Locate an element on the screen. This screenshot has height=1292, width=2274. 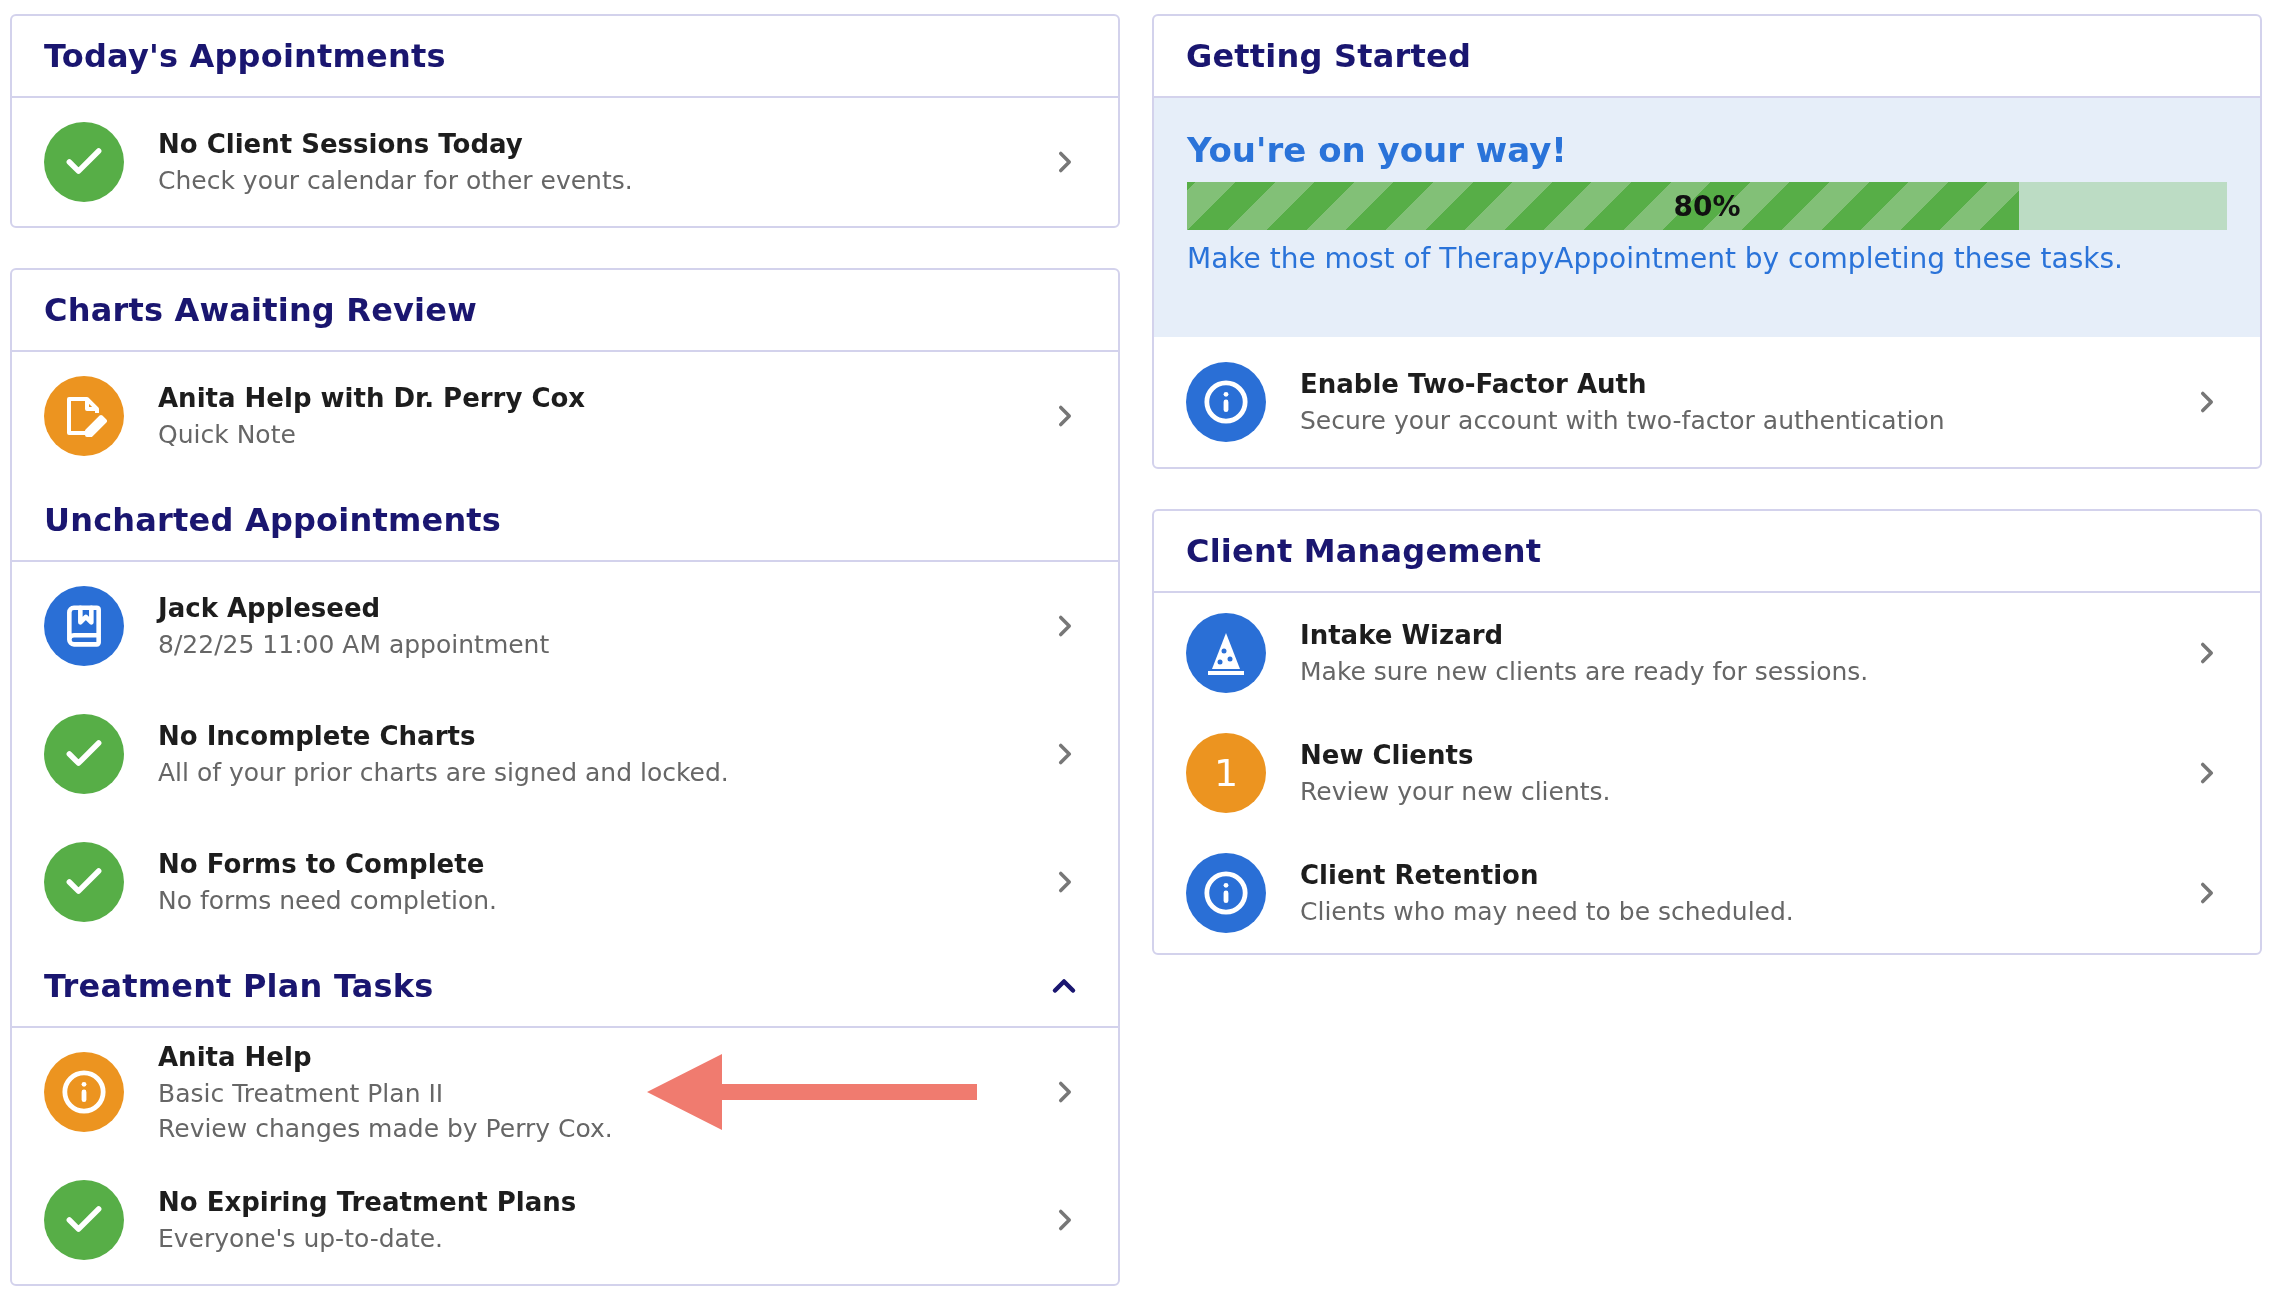
item-title: No Forms to Complete is located at coordinates (322, 864).